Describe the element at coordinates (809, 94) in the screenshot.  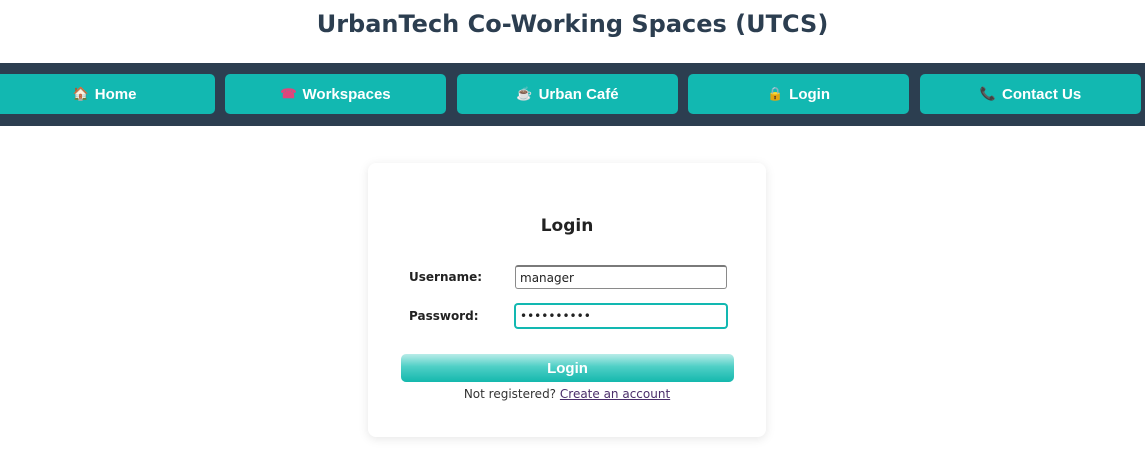
I see `nav-login-label: Login` at that location.